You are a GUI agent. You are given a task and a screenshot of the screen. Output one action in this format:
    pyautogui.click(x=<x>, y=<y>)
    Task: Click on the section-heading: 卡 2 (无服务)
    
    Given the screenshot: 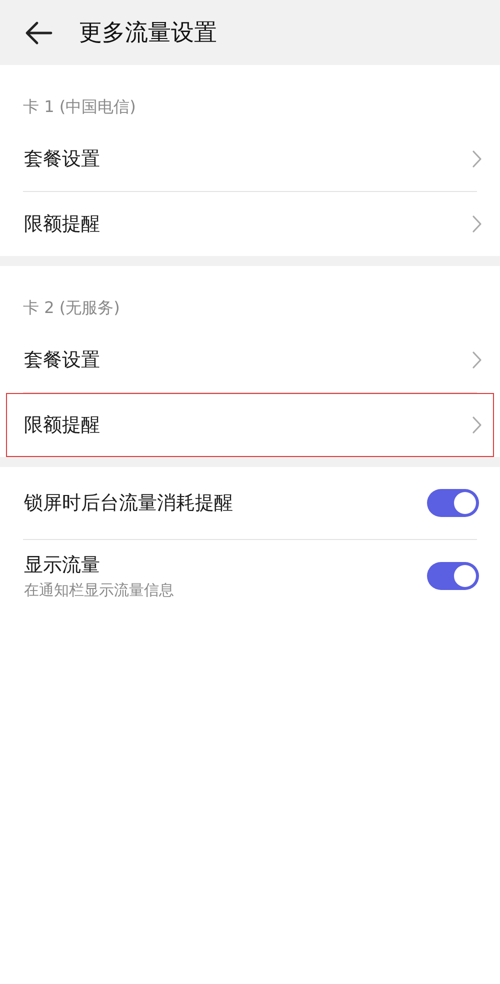 What is the action you would take?
    pyautogui.click(x=71, y=308)
    